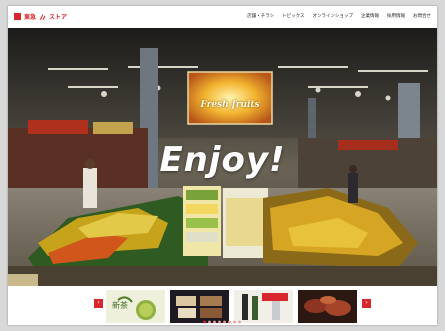 The image size is (445, 331). I want to click on sweets-icon, so click(199, 306).